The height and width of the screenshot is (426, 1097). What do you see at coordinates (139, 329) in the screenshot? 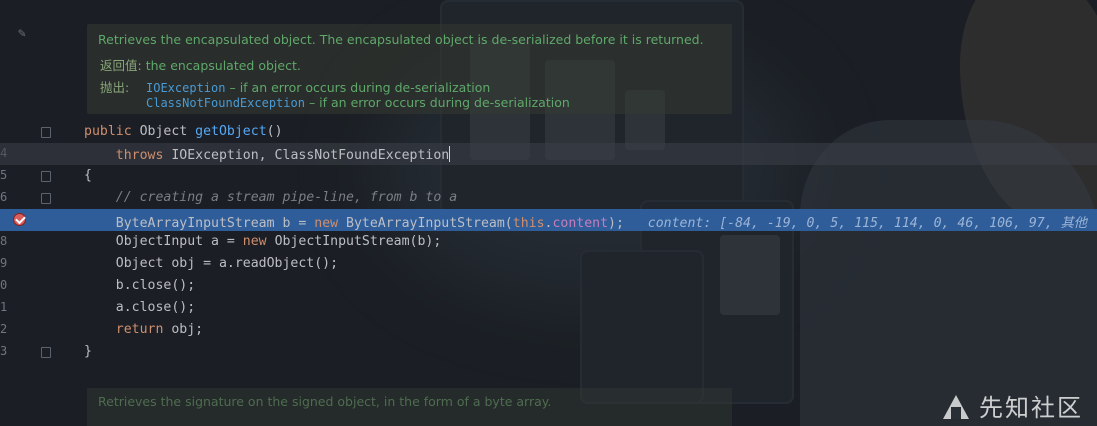
I see `keyword: return` at bounding box center [139, 329].